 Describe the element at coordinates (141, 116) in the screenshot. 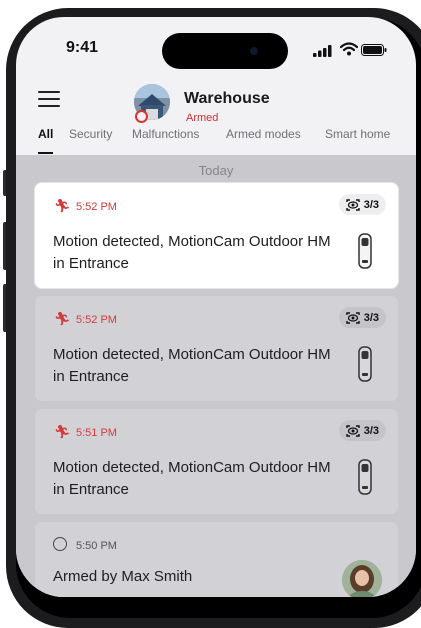

I see `armed-badge-icon` at that location.